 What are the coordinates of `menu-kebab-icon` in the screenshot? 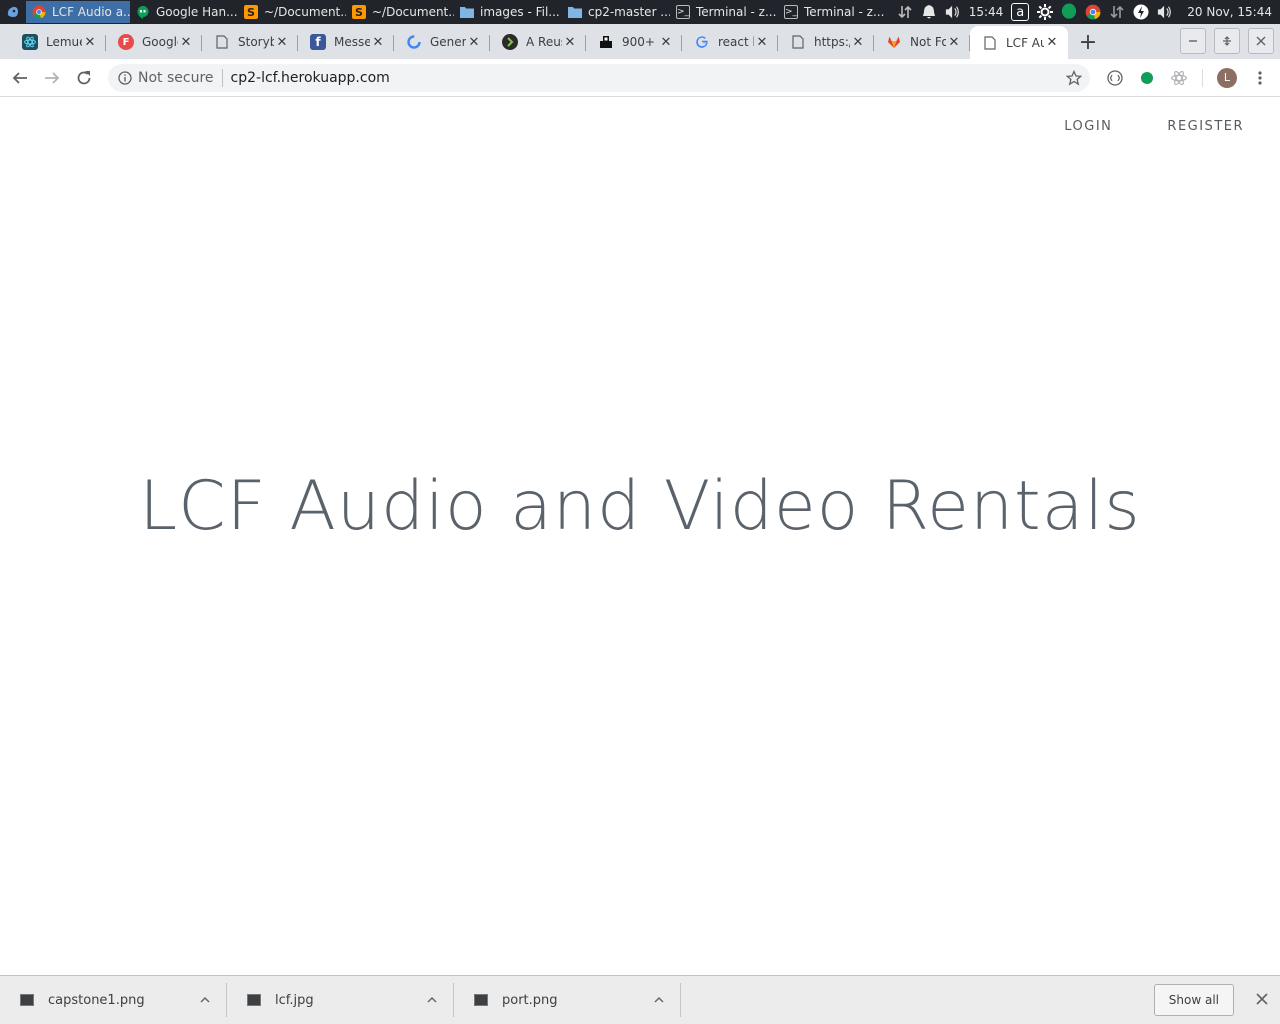 It's located at (1260, 78).